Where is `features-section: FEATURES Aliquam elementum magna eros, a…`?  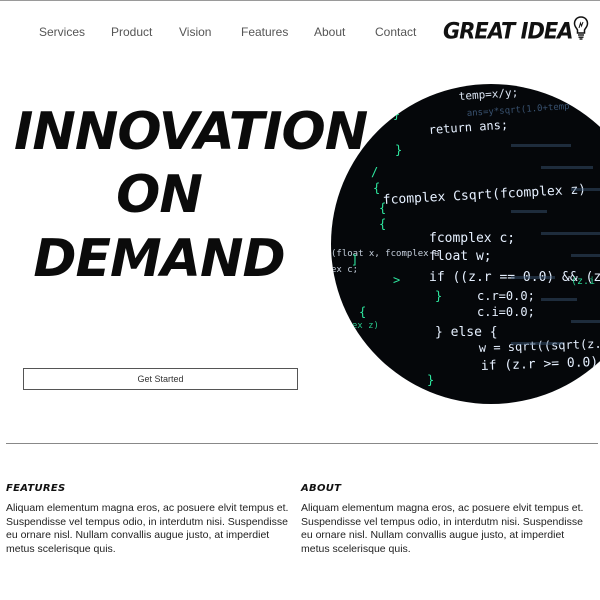 features-section: FEATURES Aliquam elementum magna eros, a… is located at coordinates (151, 519).